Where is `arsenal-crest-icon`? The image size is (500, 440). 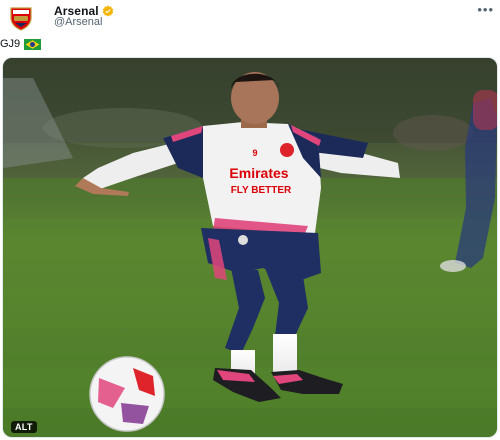 arsenal-crest-icon is located at coordinates (21, 19).